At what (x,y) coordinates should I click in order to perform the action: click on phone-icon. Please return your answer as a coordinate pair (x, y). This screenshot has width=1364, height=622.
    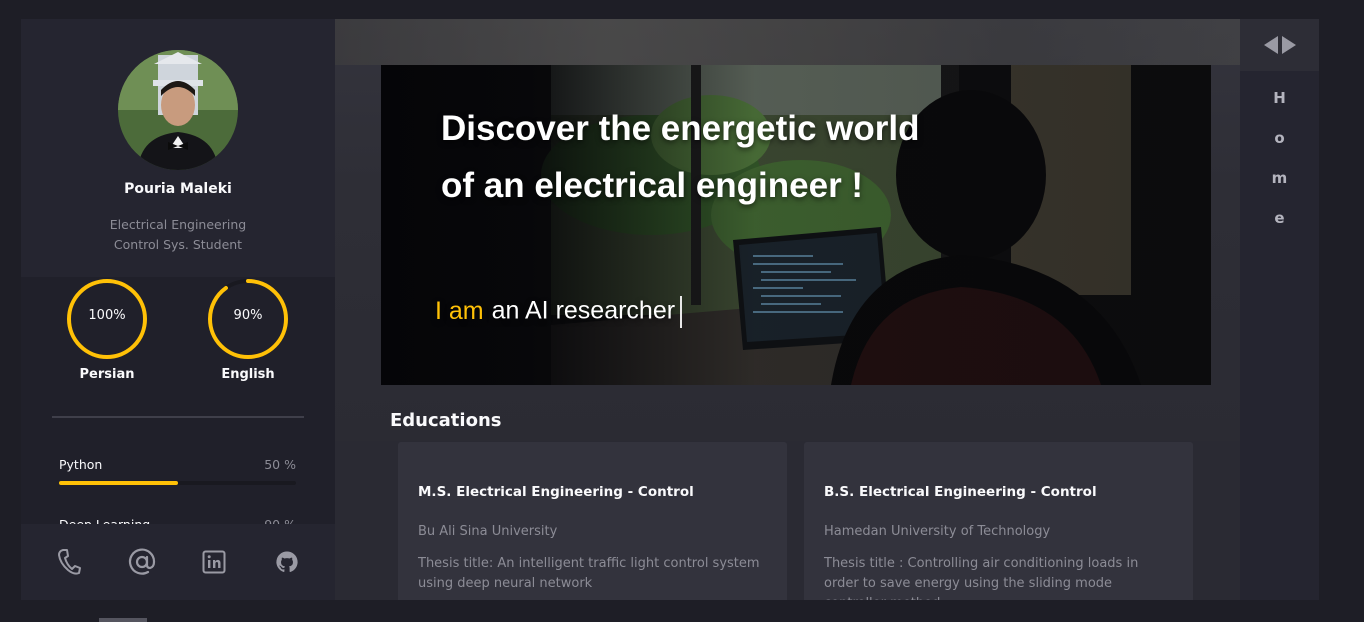
    Looking at the image, I should click on (70, 562).